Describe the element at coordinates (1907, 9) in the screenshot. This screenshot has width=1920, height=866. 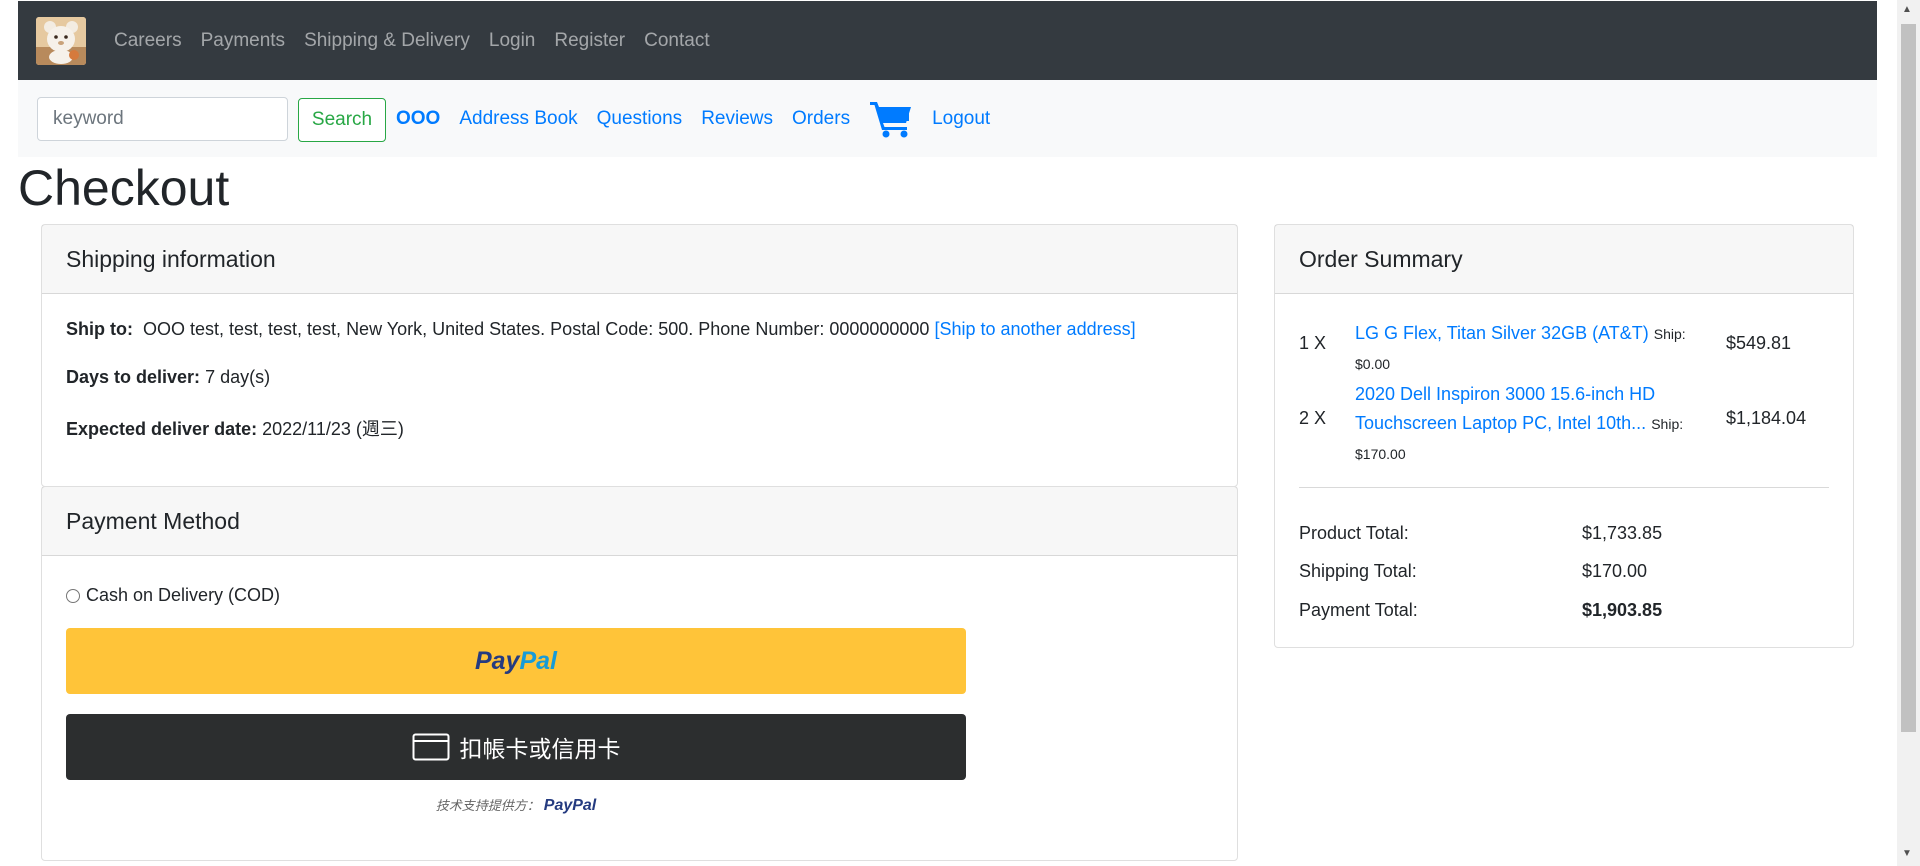
I see `scroll-up-icon: ▲` at that location.